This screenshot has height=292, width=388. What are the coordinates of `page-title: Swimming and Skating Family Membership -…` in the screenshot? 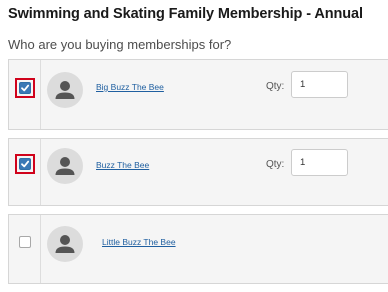 It's located at (185, 14).